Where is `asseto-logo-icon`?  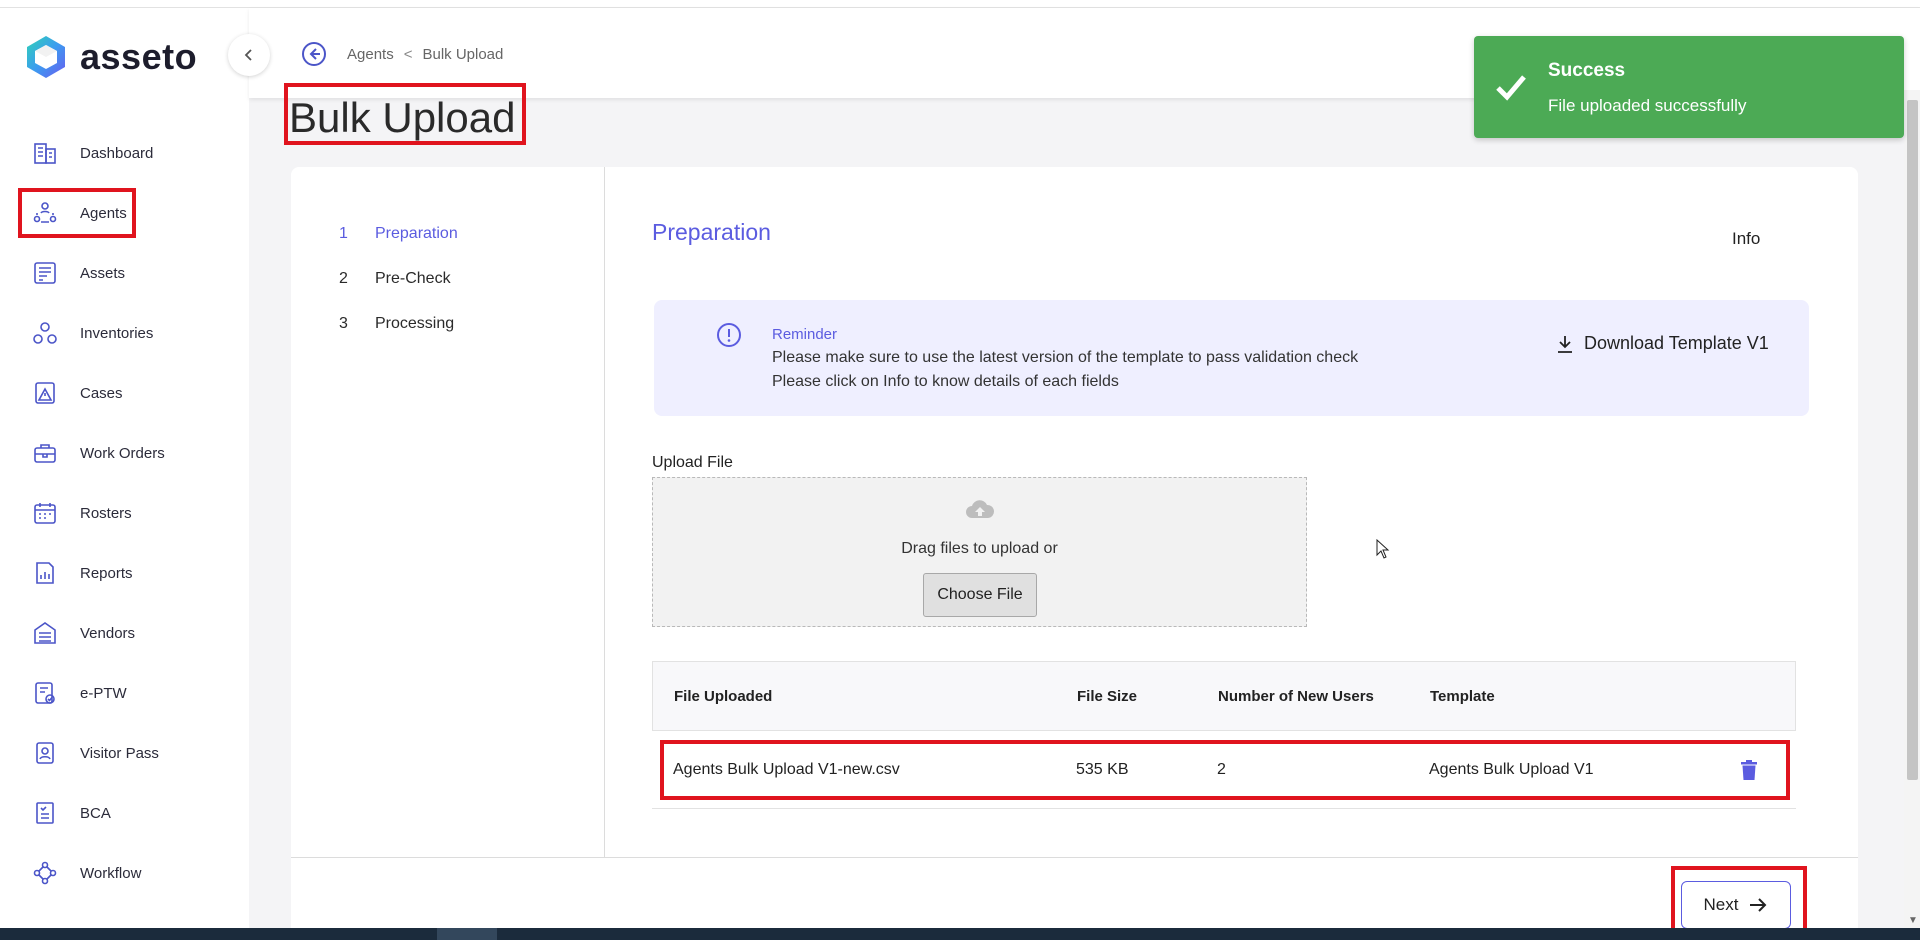 asseto-logo-icon is located at coordinates (46, 57).